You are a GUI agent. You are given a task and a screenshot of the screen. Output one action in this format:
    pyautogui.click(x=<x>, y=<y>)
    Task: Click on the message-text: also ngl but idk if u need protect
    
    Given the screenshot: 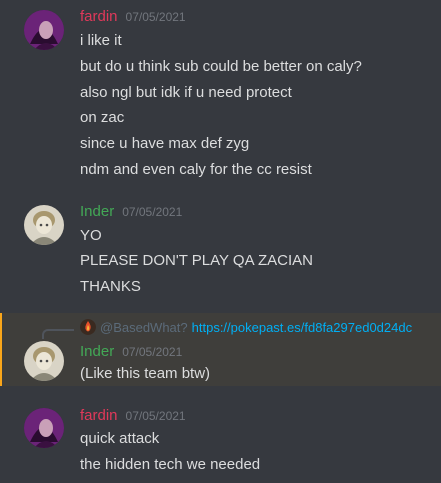 What is the action you would take?
    pyautogui.click(x=186, y=92)
    